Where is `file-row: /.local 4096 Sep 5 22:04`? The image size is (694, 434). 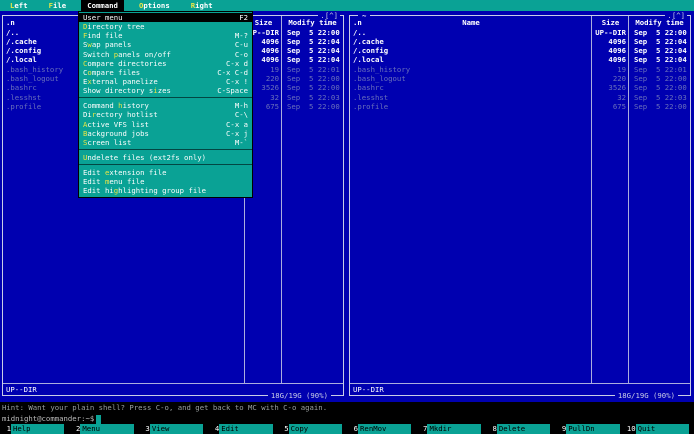
file-row: /.local 4096 Sep 5 22:04 is located at coordinates (520, 59).